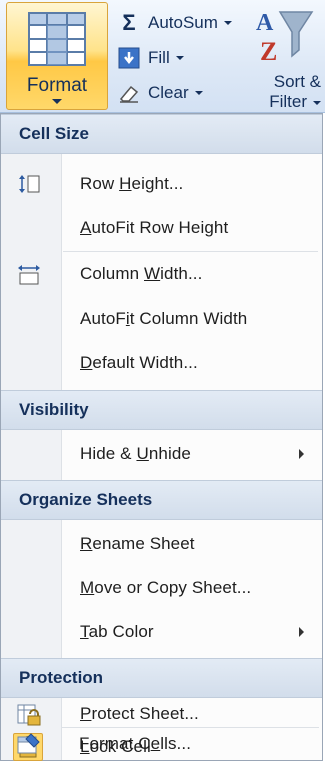  Describe the element at coordinates (161, 500) in the screenshot. I see `section-header-organize-sheets: Organize Sheets` at that location.